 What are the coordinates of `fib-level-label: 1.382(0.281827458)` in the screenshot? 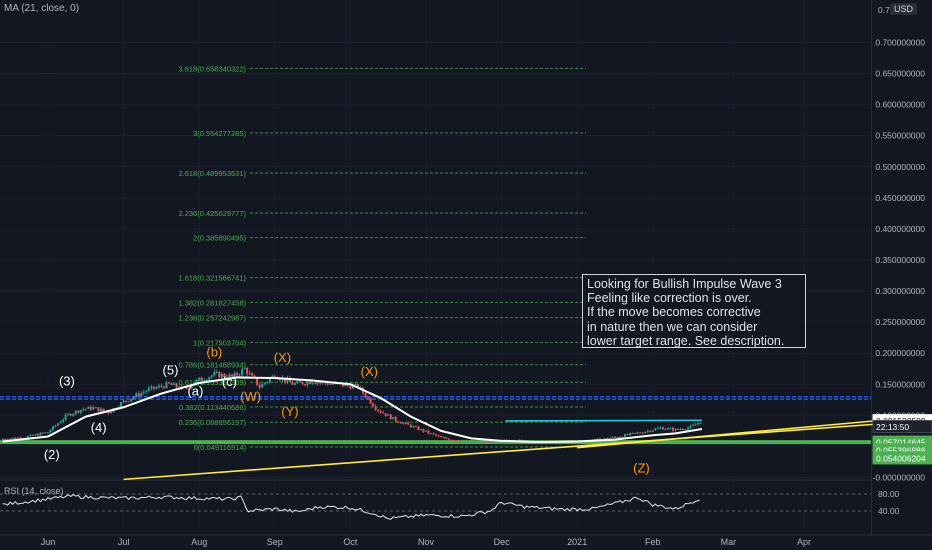 It's located at (212, 302).